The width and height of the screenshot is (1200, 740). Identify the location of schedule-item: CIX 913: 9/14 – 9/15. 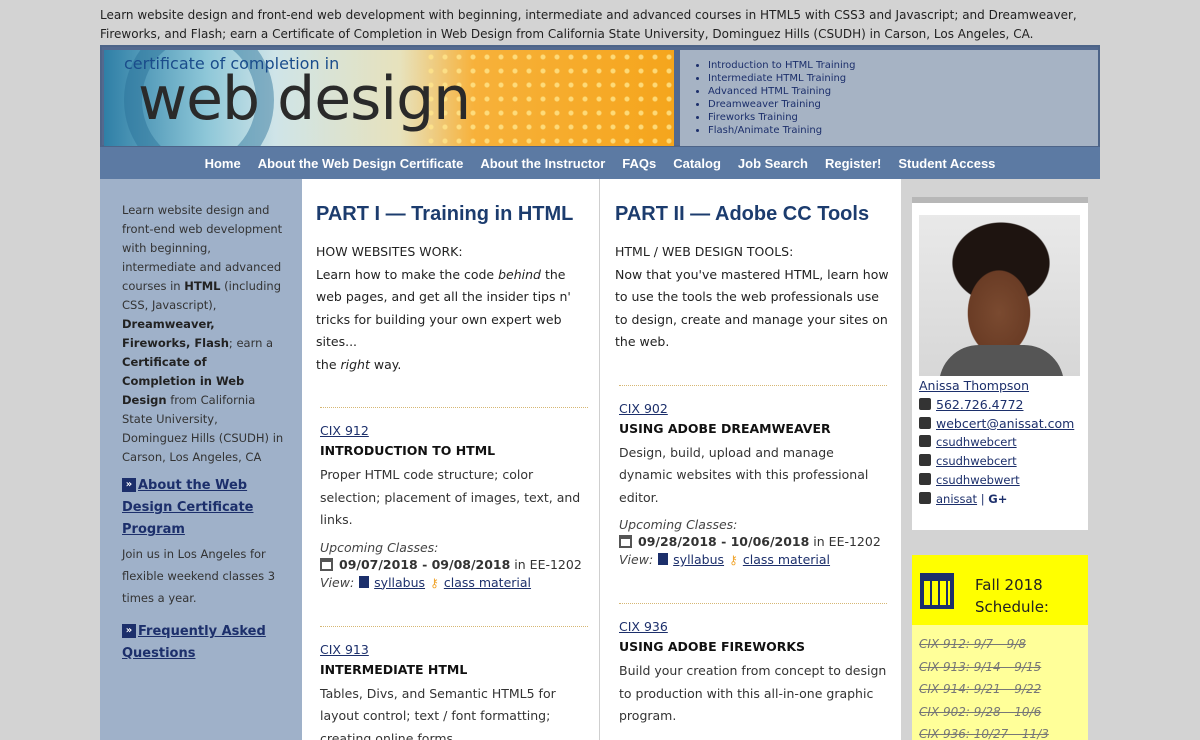
(980, 666).